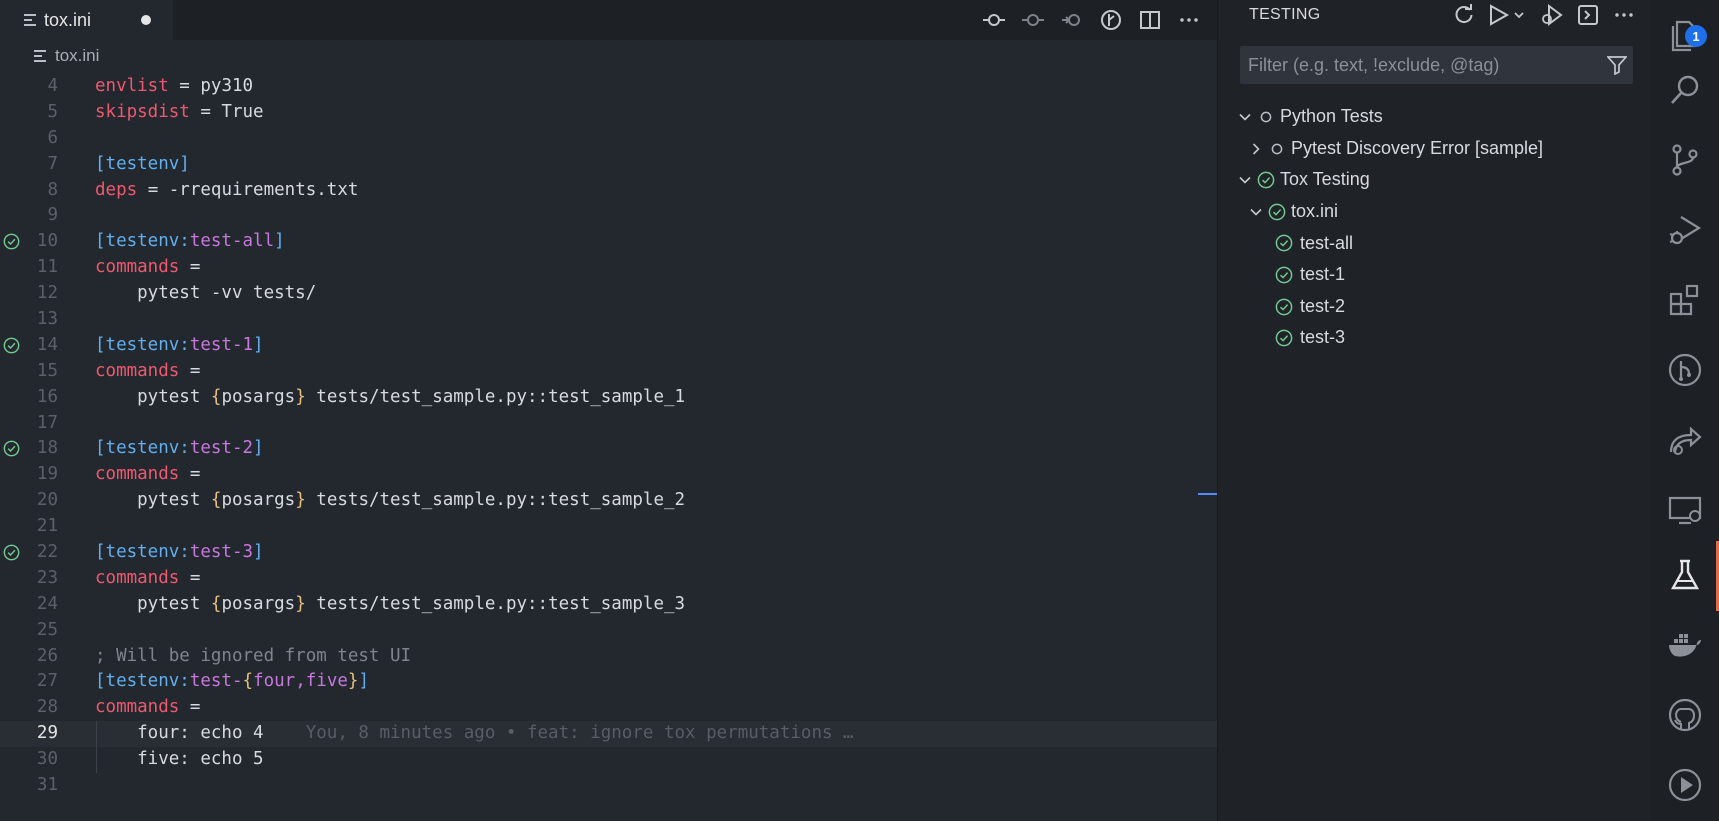 The height and width of the screenshot is (821, 1719). What do you see at coordinates (226, 111) in the screenshot?
I see `code-token: = True` at bounding box center [226, 111].